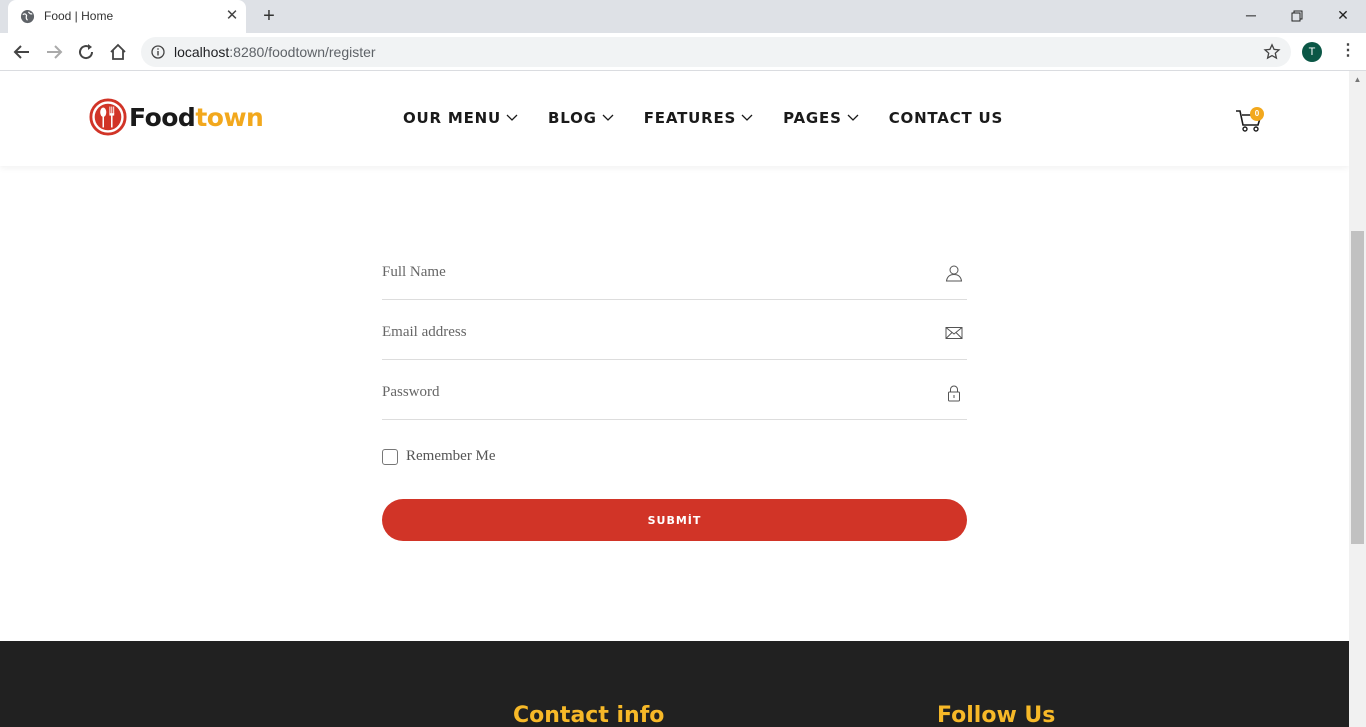 Image resolution: width=1366 pixels, height=727 pixels. I want to click on page-scrollbar: ▲, so click(1357, 399).